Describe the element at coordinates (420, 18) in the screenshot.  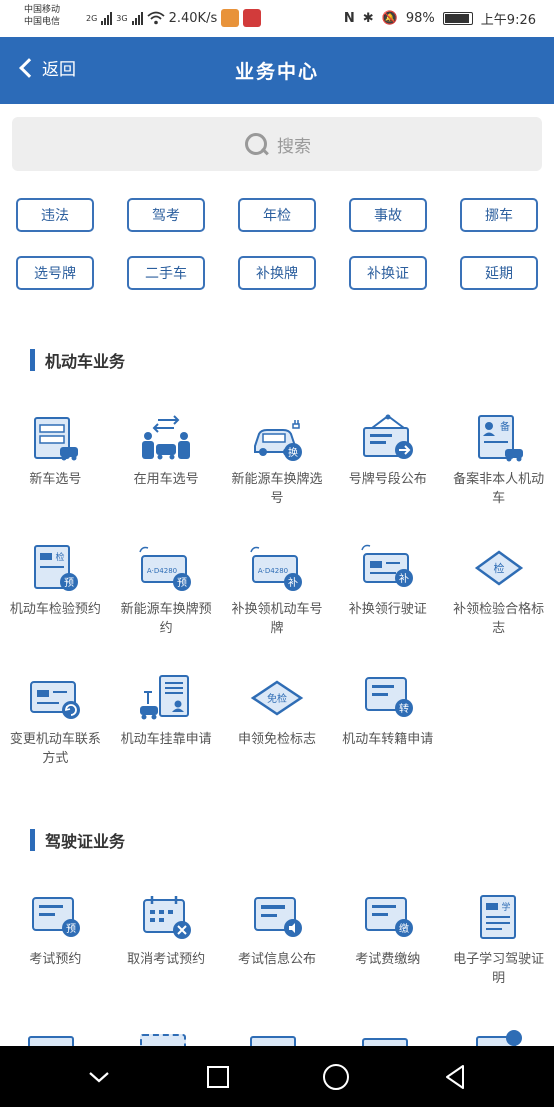
I see `battery-percent: 98%` at that location.